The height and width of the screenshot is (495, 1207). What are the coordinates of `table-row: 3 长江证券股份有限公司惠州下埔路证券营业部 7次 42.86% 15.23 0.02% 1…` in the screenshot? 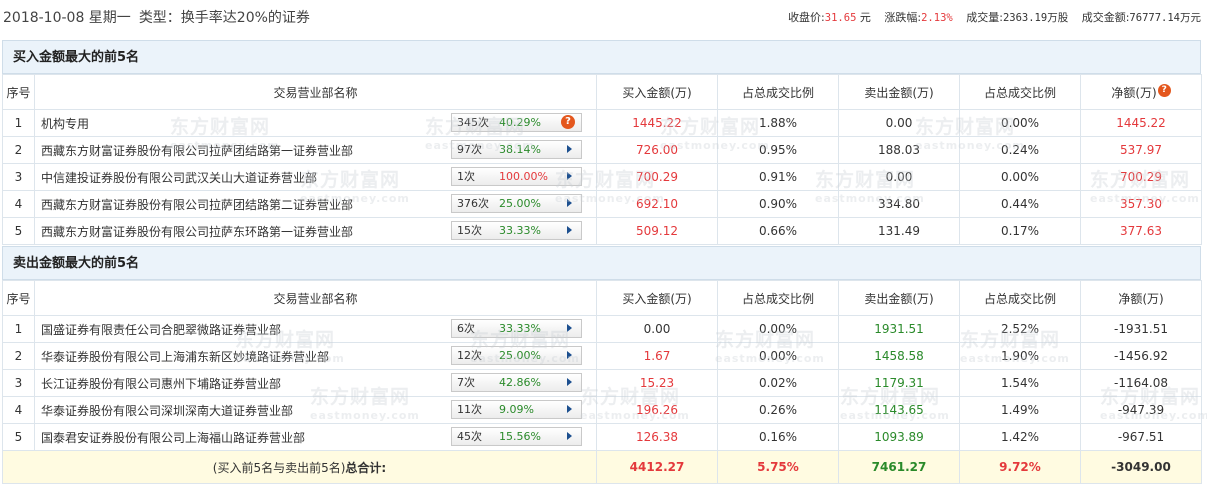 It's located at (602, 383).